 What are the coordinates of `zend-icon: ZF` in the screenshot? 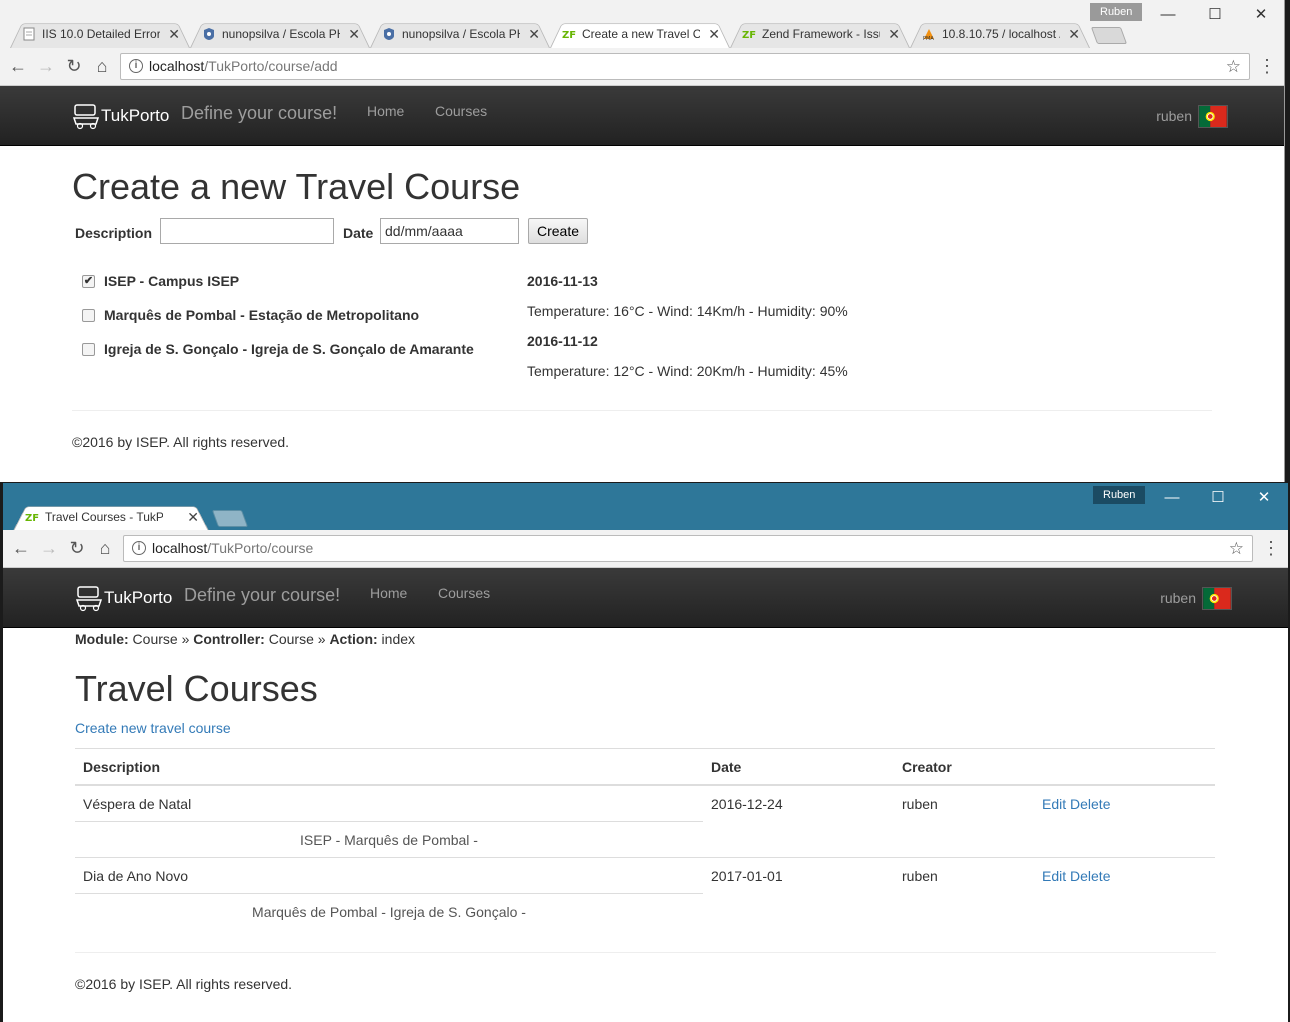 It's located at (569, 35).